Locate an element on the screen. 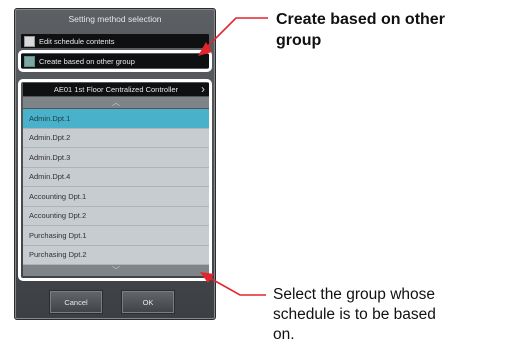  annotation-bottom-line3: on. is located at coordinates (284, 334).